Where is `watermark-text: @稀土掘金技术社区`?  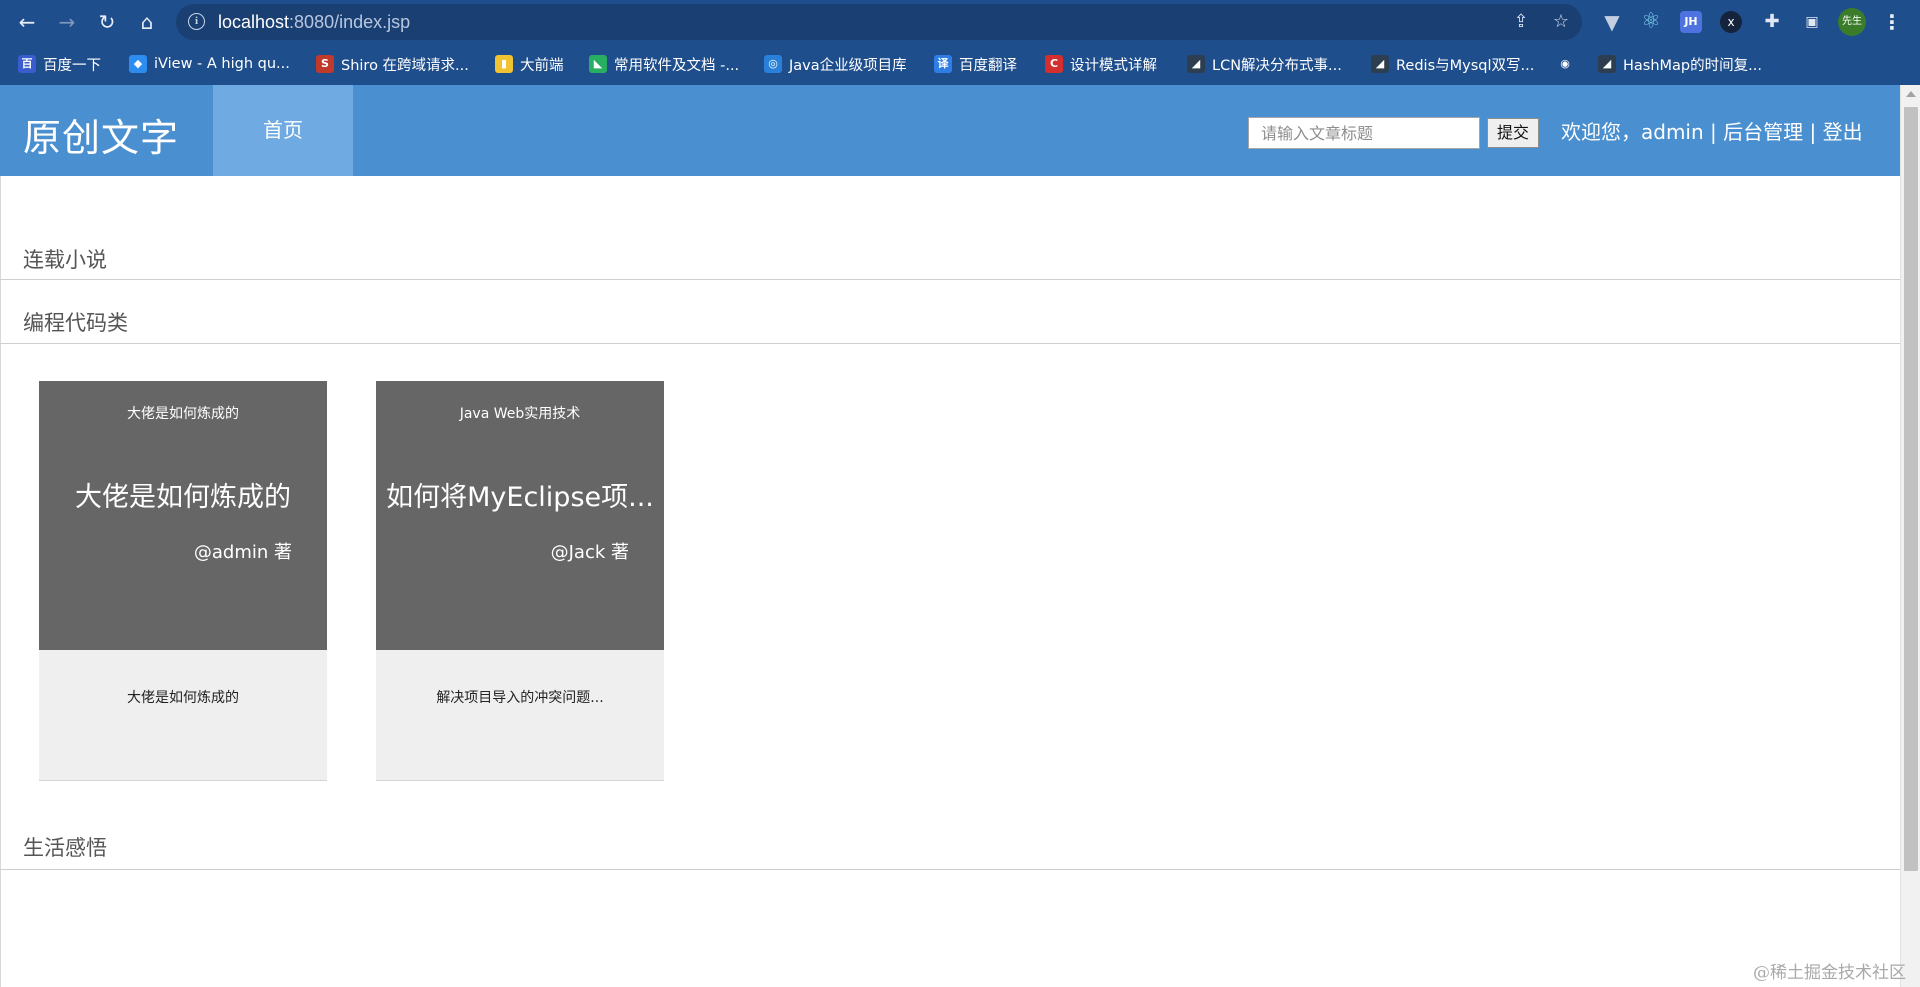 watermark-text: @稀土掘金技术社区 is located at coordinates (1829, 973).